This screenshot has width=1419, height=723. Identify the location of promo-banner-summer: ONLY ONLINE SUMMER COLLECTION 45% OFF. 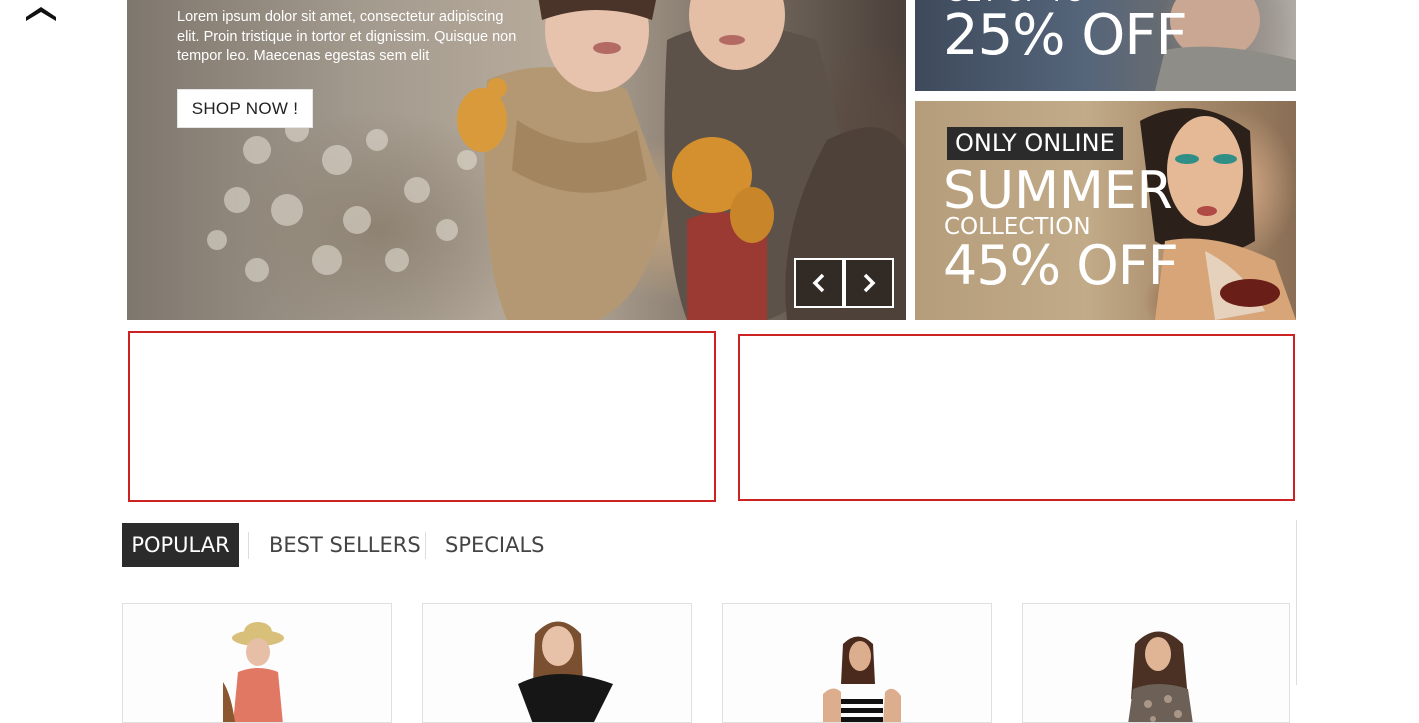
(1105, 210).